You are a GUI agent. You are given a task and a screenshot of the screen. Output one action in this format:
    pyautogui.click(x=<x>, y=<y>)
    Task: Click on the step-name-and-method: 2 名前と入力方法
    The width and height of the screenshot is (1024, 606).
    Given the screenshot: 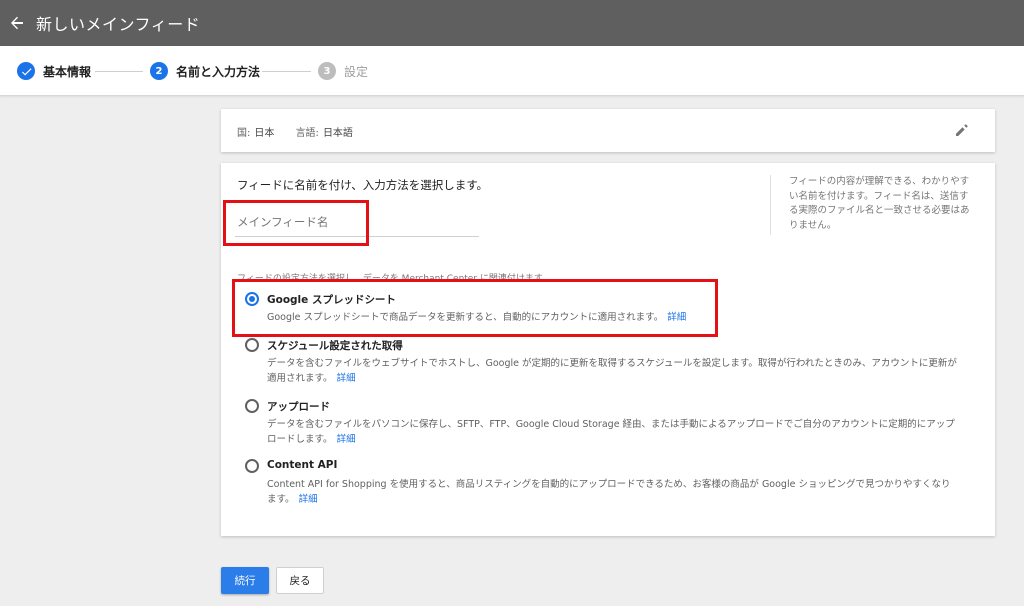 What is the action you would take?
    pyautogui.click(x=205, y=71)
    